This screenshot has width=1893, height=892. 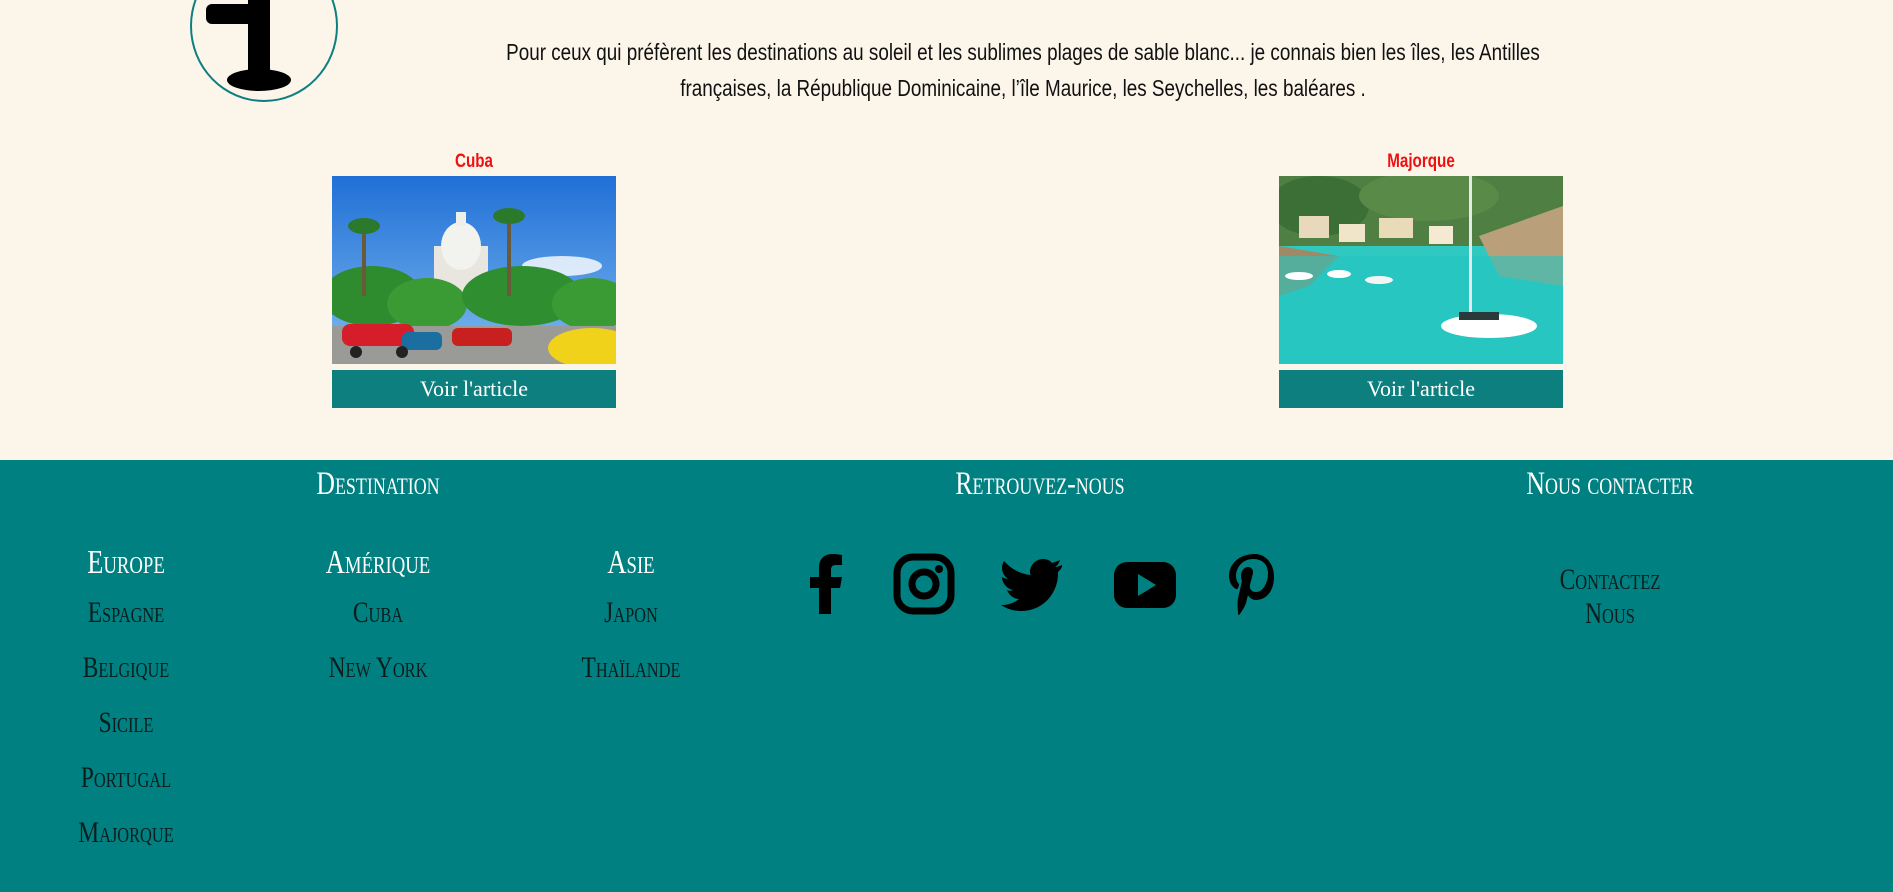 What do you see at coordinates (1421, 161) in the screenshot?
I see `card-title: Majorque` at bounding box center [1421, 161].